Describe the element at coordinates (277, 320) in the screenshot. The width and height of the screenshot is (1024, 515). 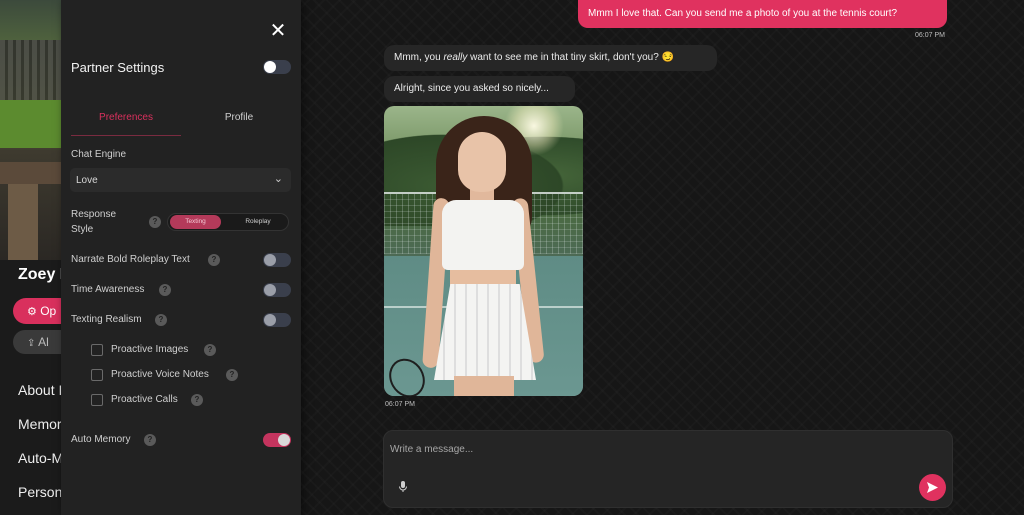
I see `texting-realism-toggle` at that location.